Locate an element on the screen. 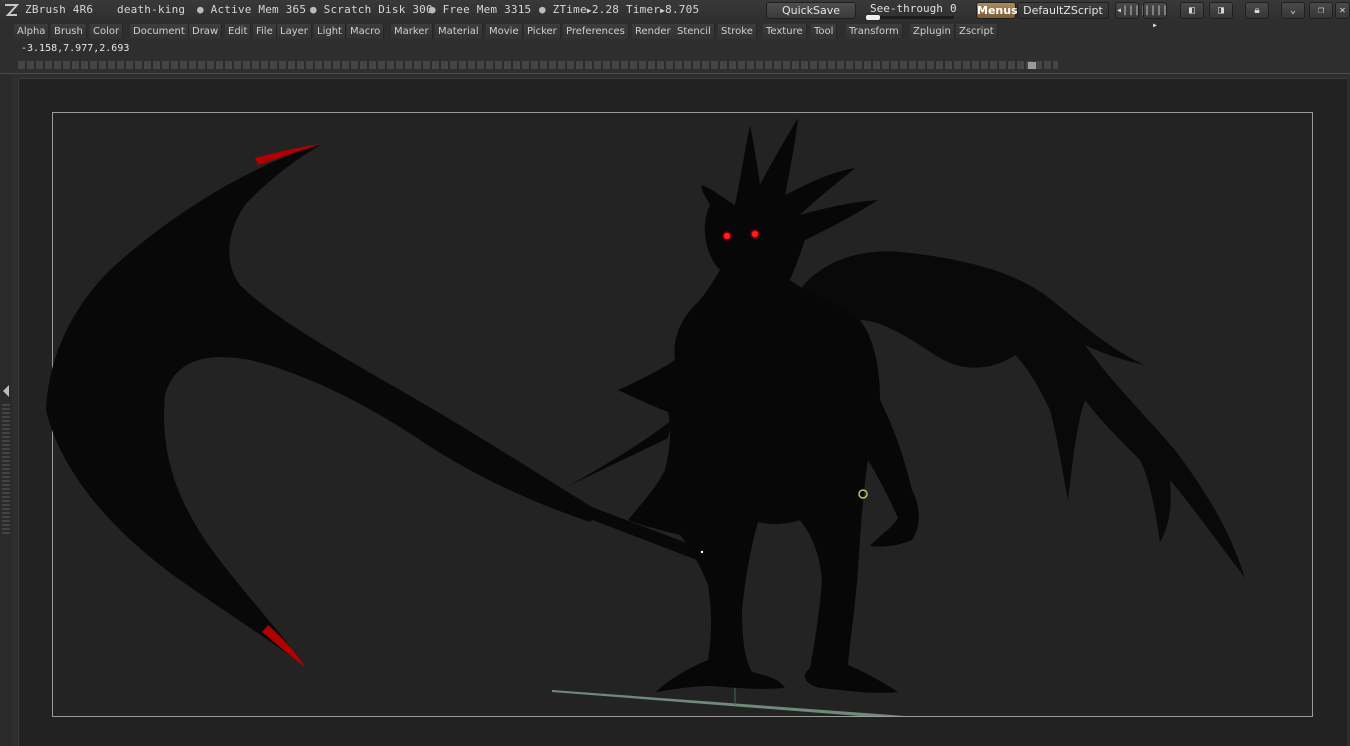 The image size is (1350, 746). scythe-edge-bottom is located at coordinates (283, 646).